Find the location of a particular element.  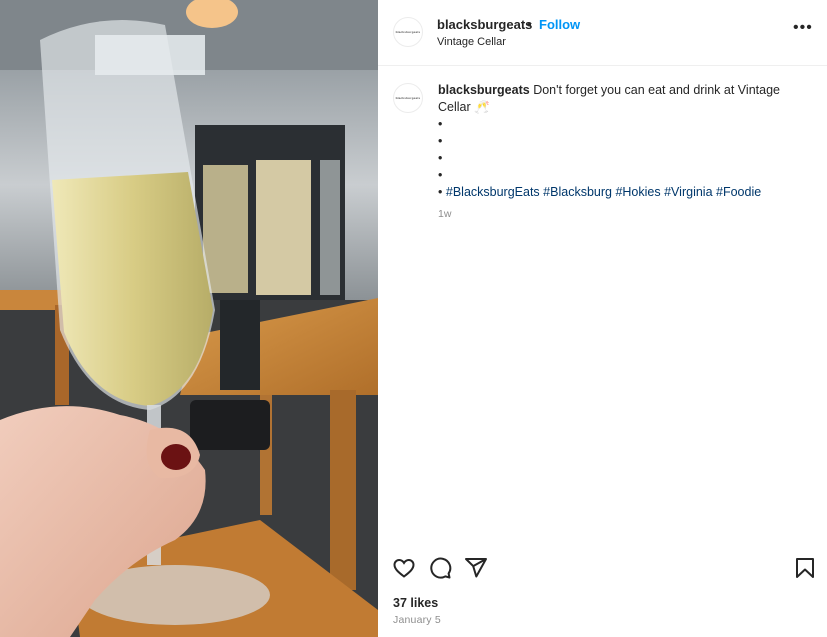

caption-timestamp: 1w is located at coordinates (618, 214).